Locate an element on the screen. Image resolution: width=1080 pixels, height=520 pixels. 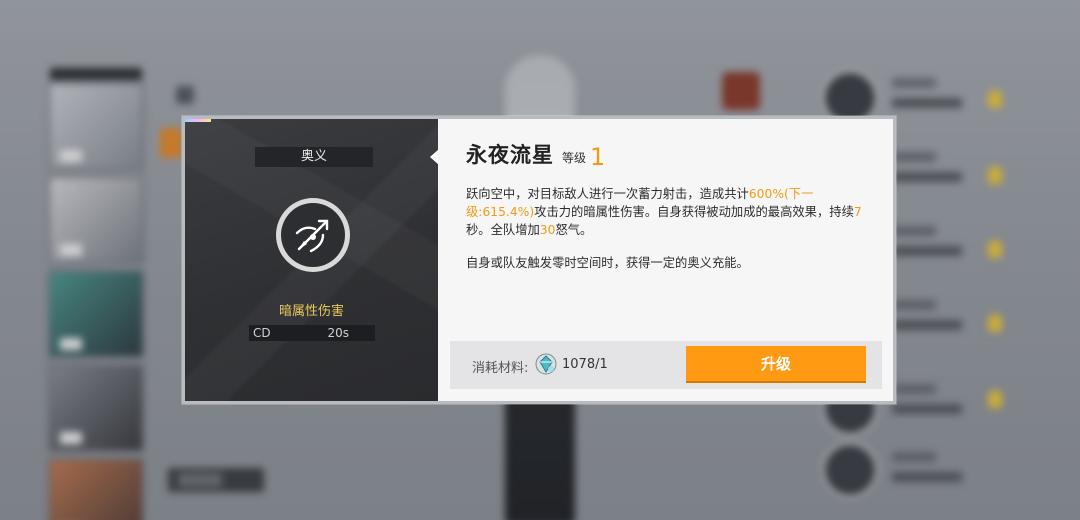
desc-text: 怒气。 is located at coordinates (574, 230).